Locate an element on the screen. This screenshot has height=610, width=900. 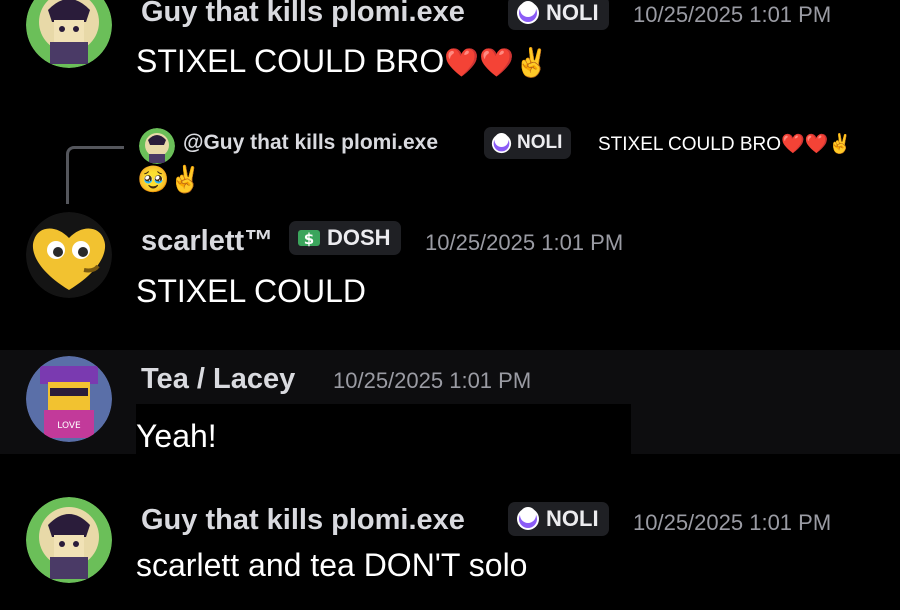
reply-avatar is located at coordinates (157, 146).